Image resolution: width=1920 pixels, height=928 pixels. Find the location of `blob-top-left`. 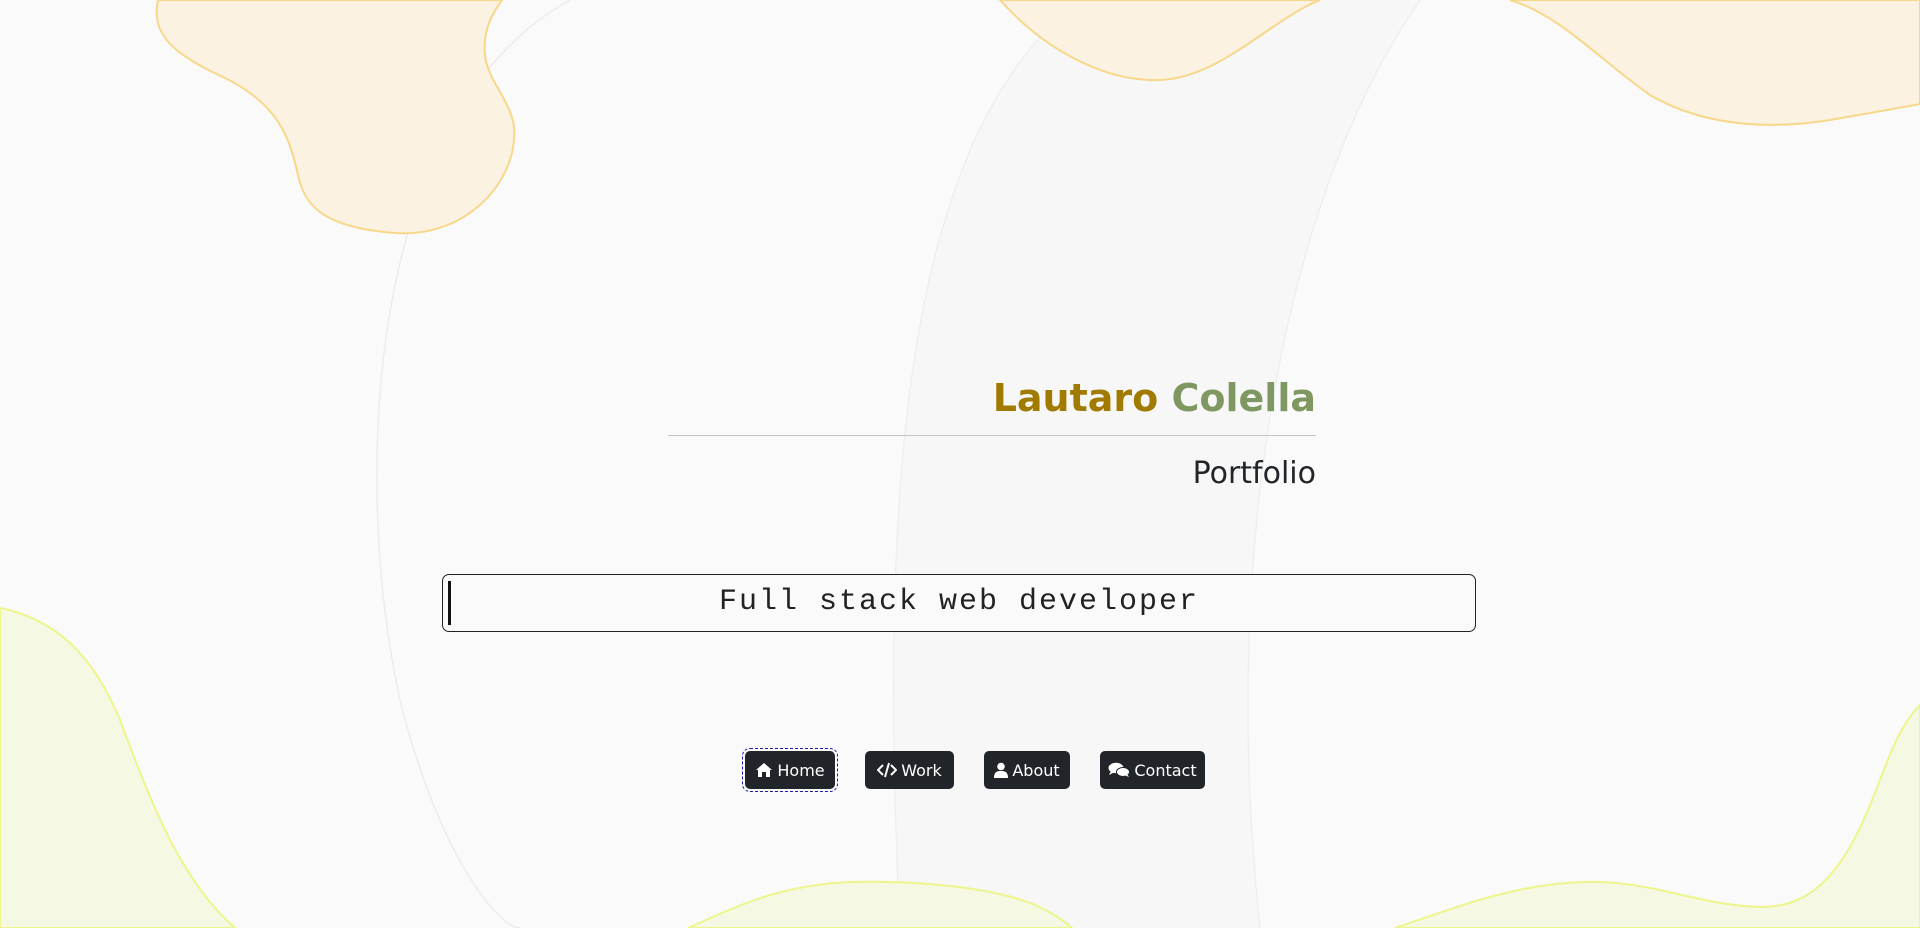

blob-top-left is located at coordinates (335, 117).